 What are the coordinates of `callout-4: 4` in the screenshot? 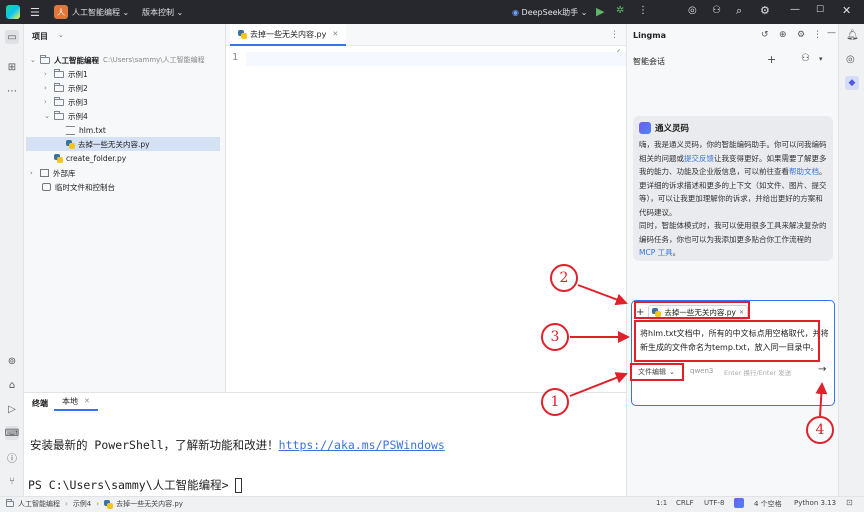 It's located at (820, 430).